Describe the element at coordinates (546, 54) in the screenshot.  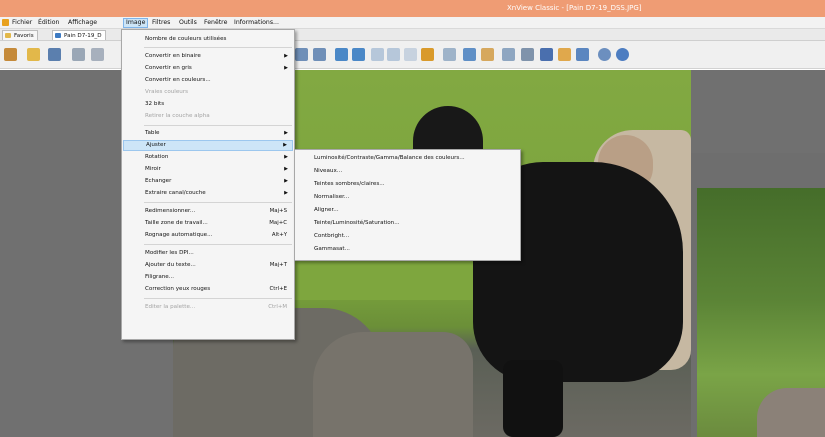
I see `monitor-icon` at that location.